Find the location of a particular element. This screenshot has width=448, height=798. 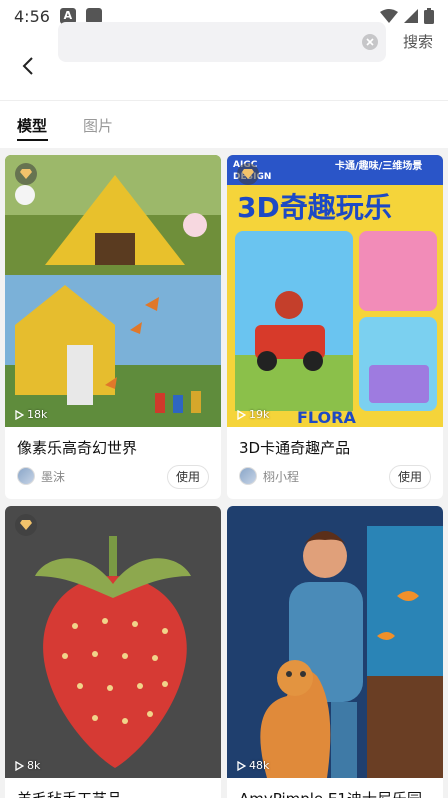

search-button: 搜索 is located at coordinates (418, 42).